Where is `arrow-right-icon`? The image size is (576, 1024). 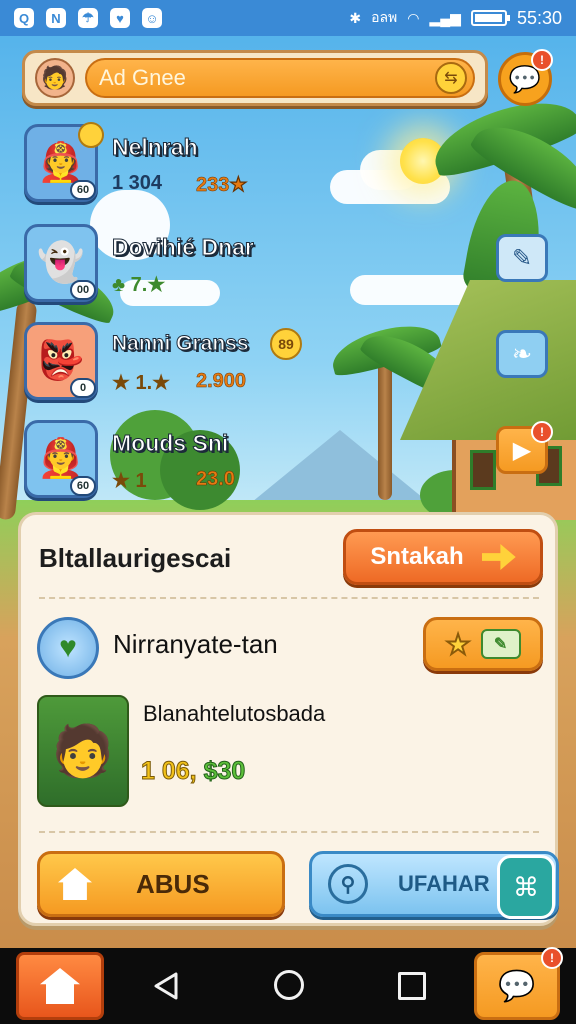 arrow-right-icon is located at coordinates (498, 557).